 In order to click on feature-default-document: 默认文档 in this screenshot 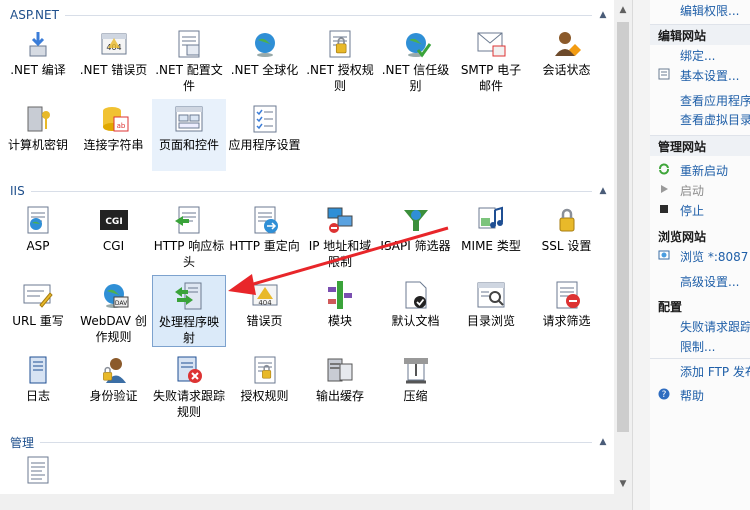, I will do `click(416, 311)`.